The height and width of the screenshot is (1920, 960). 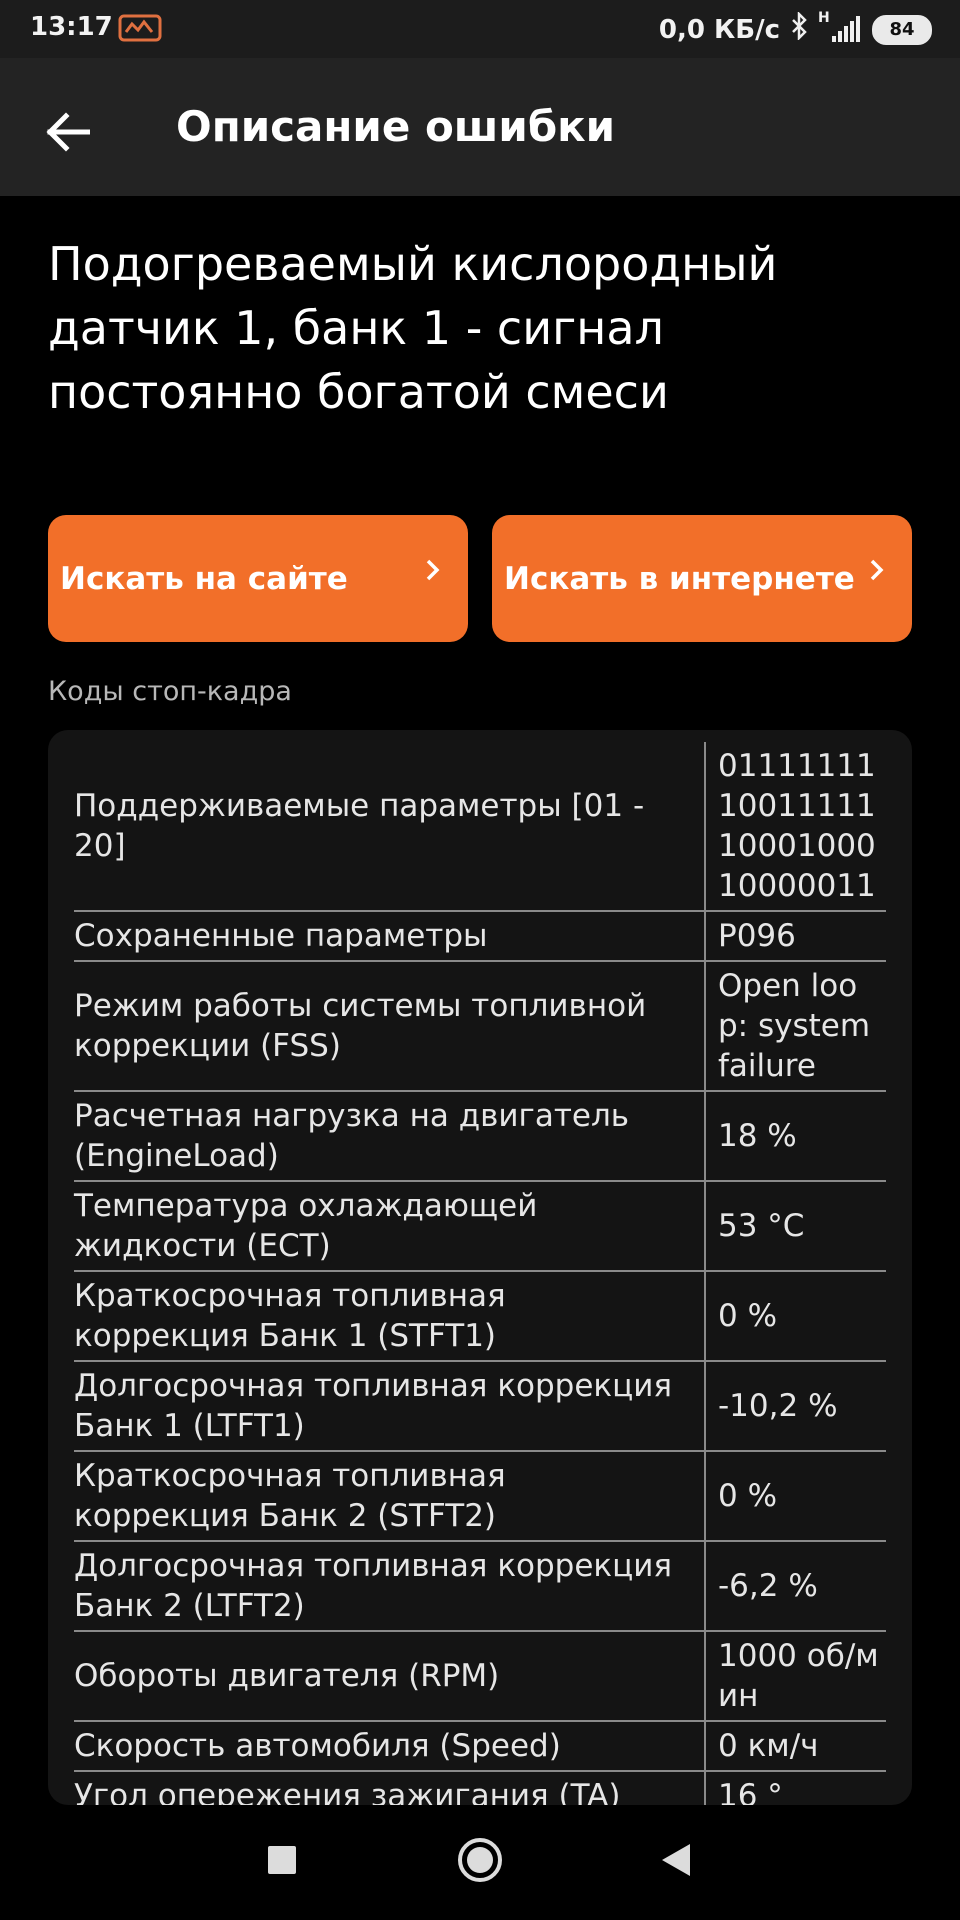 I want to click on page-title: Описание ошибки, so click(x=396, y=126).